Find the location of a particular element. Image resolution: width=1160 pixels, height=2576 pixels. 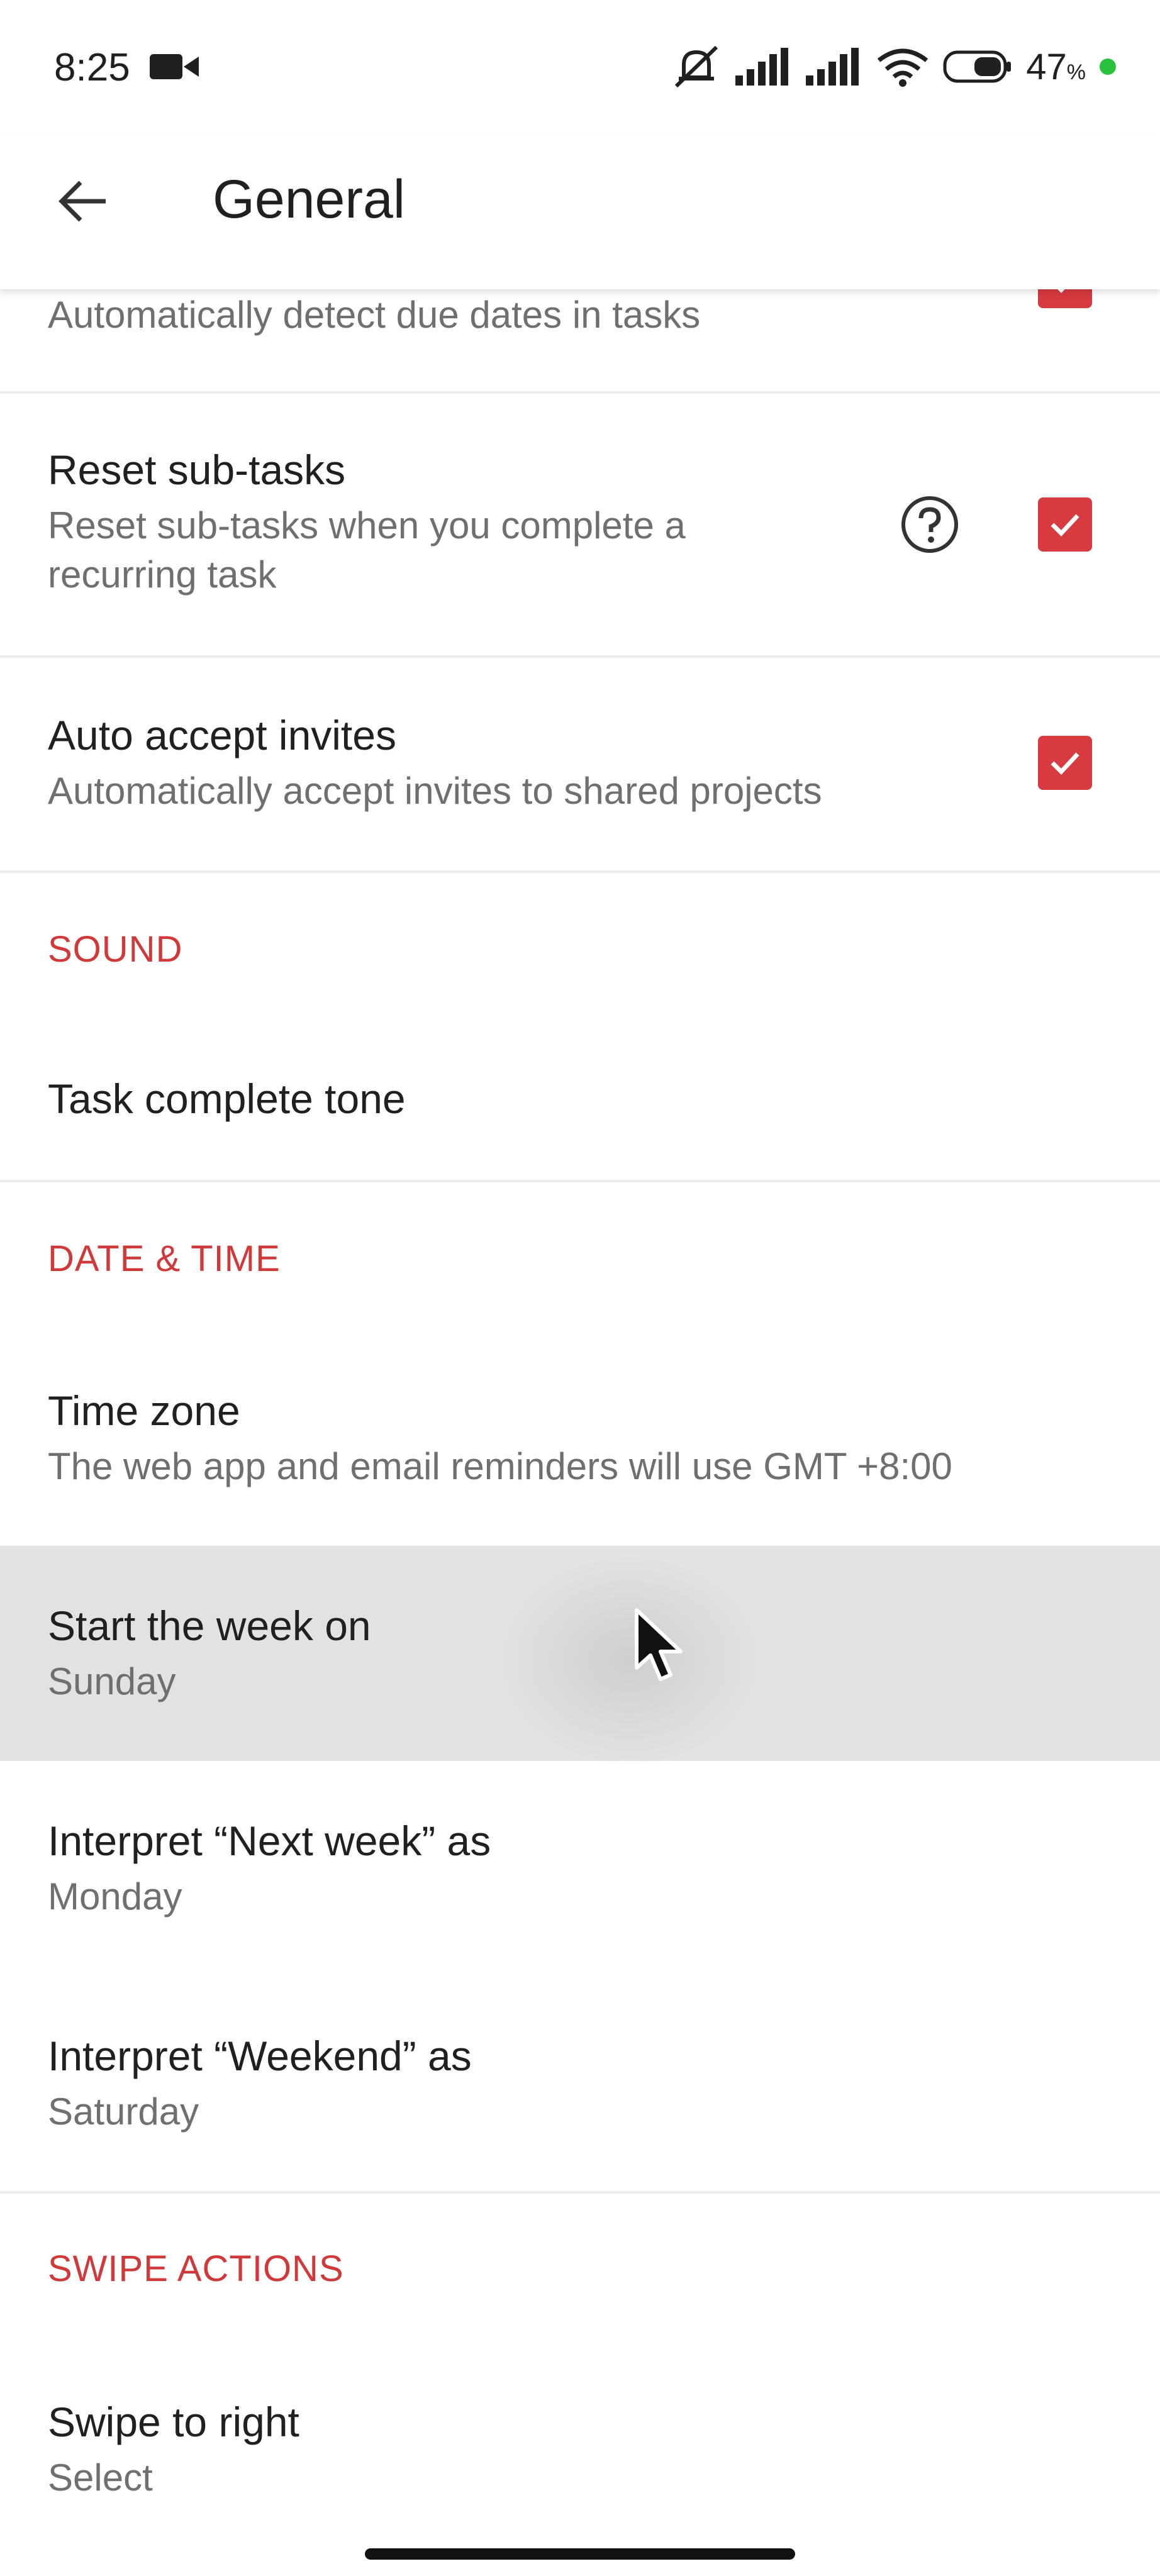

status-indicators: 47% is located at coordinates (893, 67).